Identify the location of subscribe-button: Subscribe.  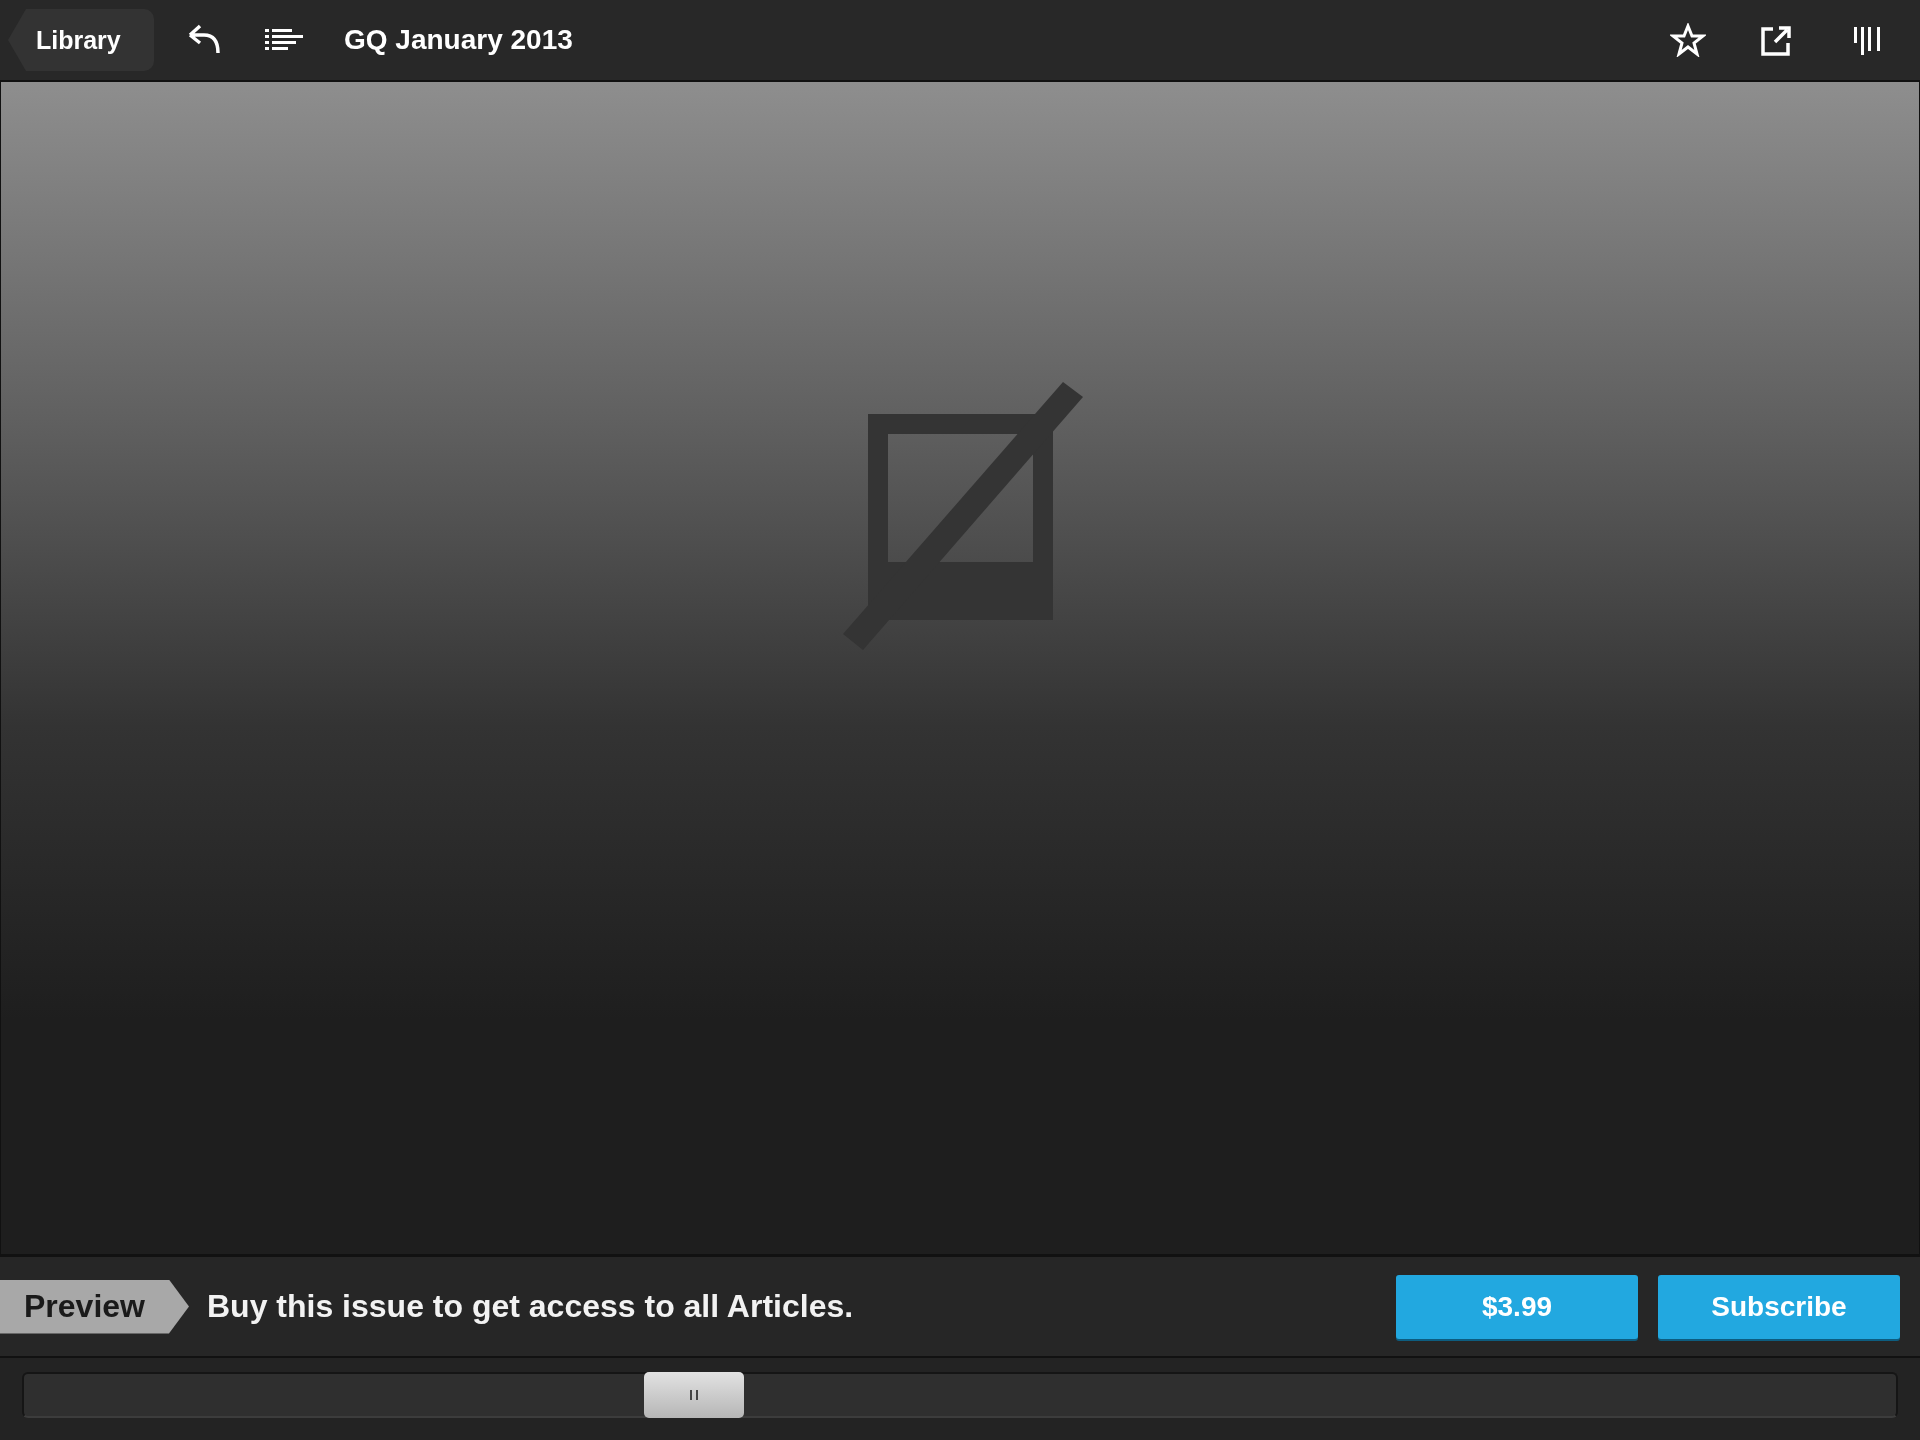
(1779, 1306).